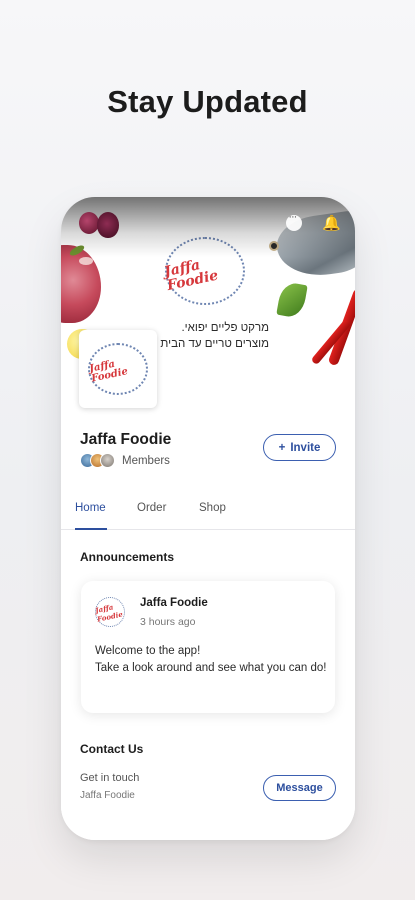  I want to click on members-row: Members, so click(125, 460).